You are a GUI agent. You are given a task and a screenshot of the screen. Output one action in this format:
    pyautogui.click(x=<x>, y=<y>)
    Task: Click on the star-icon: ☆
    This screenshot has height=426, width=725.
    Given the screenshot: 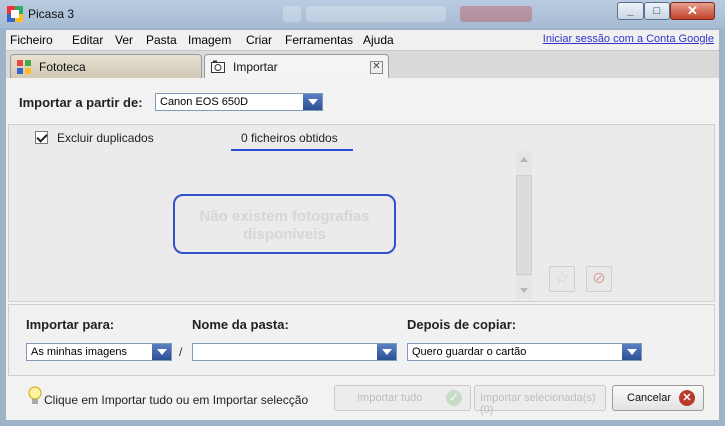 What is the action you would take?
    pyautogui.click(x=562, y=278)
    